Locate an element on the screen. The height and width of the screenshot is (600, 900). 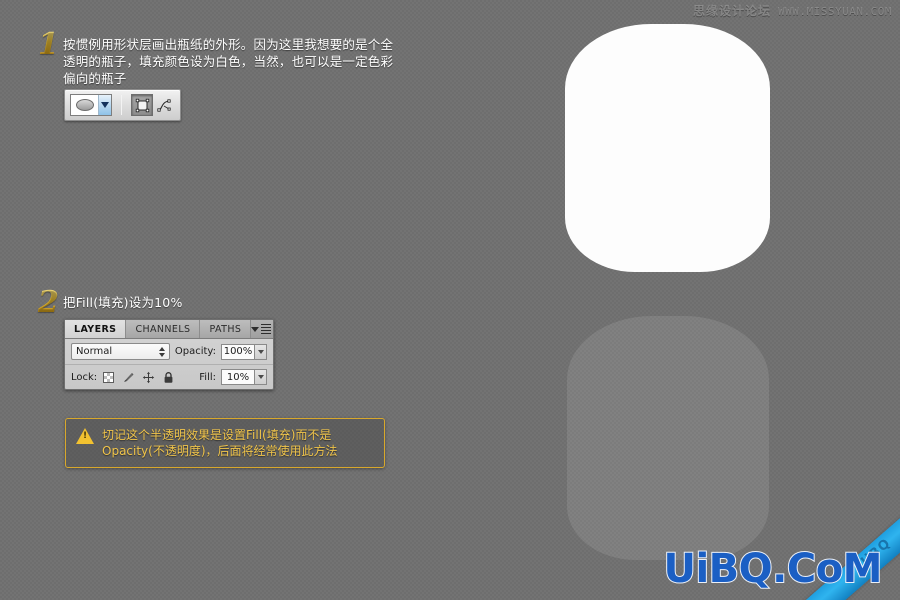
watermark-top: 思缘设计论坛 WWW.MISSYUAN.COM is located at coordinates (792, 10).